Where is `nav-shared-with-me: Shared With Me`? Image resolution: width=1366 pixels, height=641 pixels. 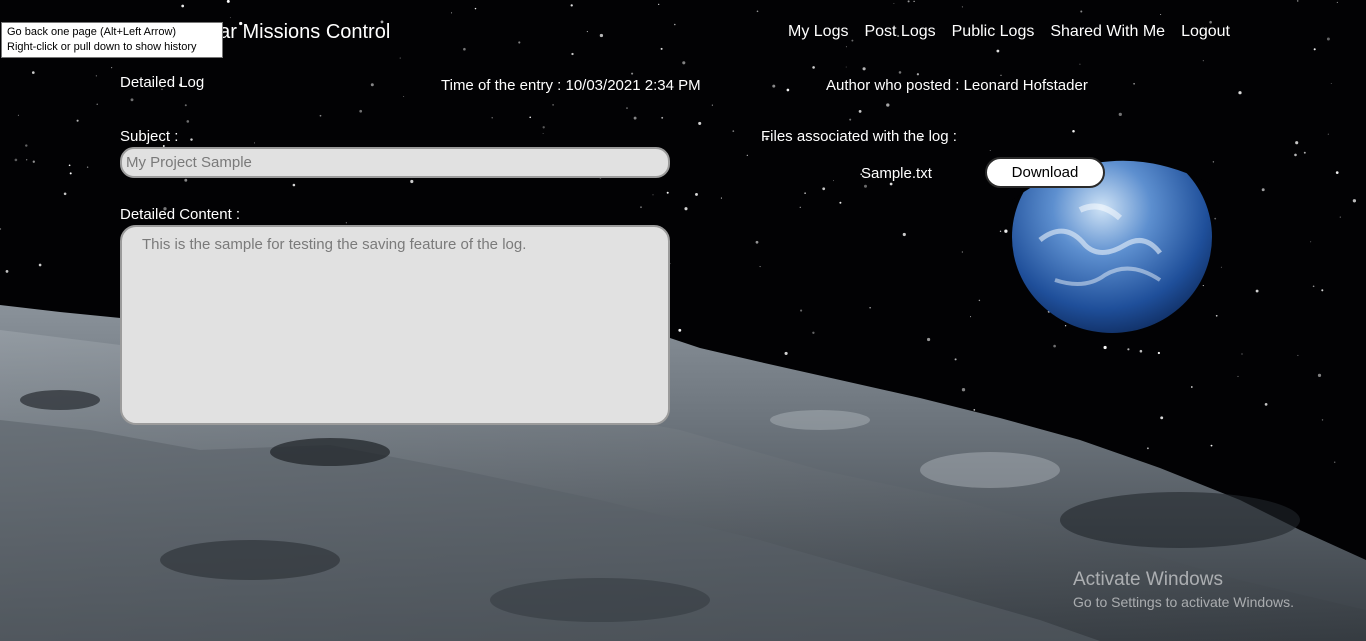 nav-shared-with-me: Shared With Me is located at coordinates (1107, 32).